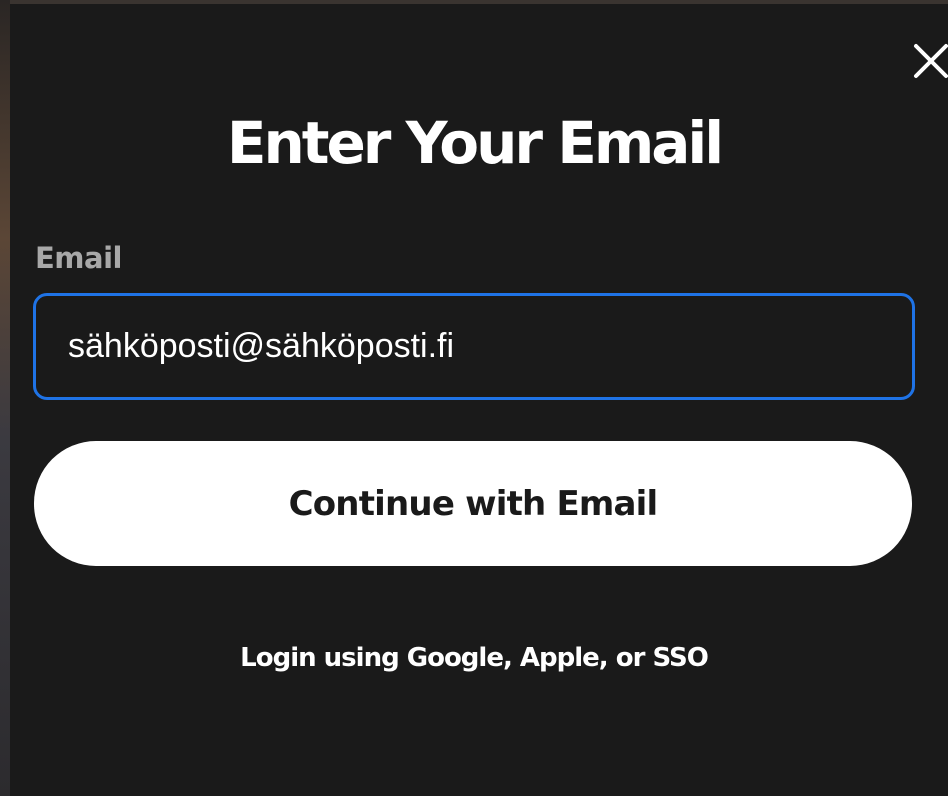 Image resolution: width=948 pixels, height=796 pixels. I want to click on continue-with-email-button: Continue with Email, so click(473, 503).